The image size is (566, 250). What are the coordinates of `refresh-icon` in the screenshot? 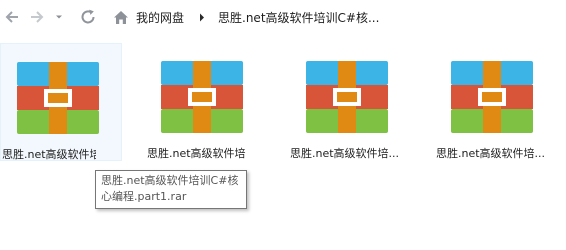 It's located at (88, 16).